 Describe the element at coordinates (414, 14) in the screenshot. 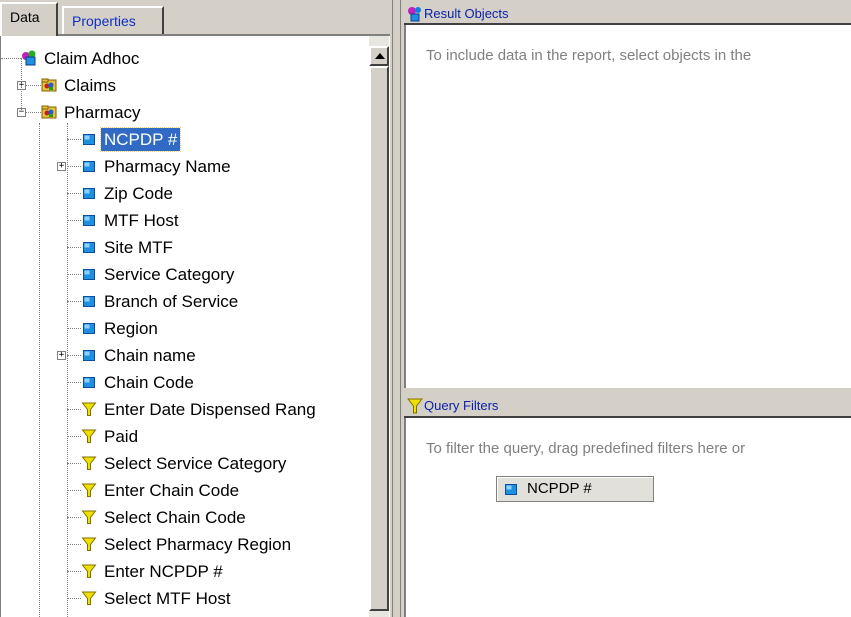

I see `result-objects-icon` at that location.